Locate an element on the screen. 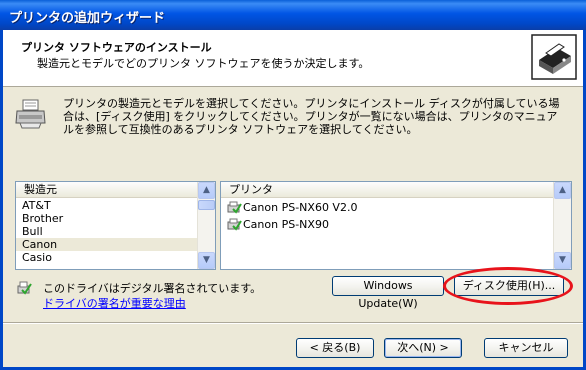 This screenshot has height=370, width=586. next-button: 次へ(N) > is located at coordinates (423, 348).